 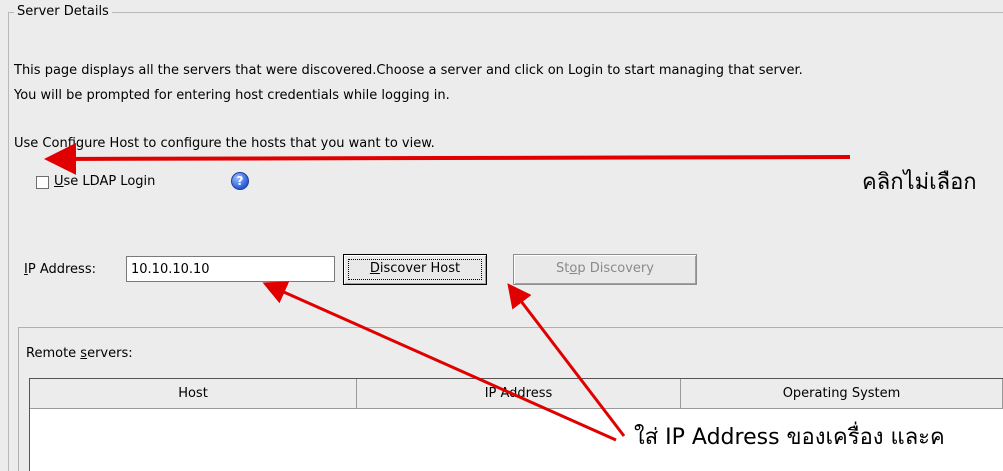 I want to click on arrow-to-ip-input, so click(x=439, y=361).